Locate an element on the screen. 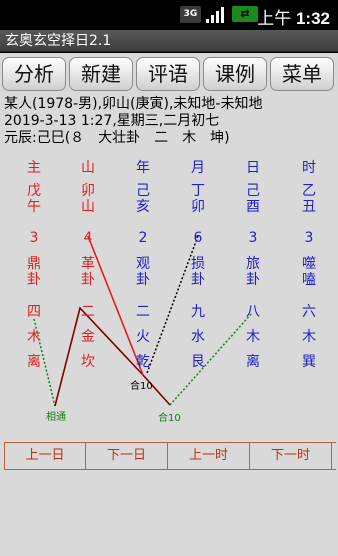  cell-header: 月 is located at coordinates (198, 168).